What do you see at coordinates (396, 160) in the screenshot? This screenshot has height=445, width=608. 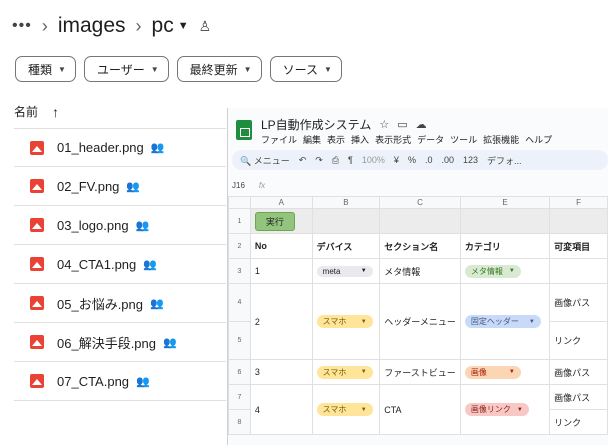 I see `currency-button: ¥` at bounding box center [396, 160].